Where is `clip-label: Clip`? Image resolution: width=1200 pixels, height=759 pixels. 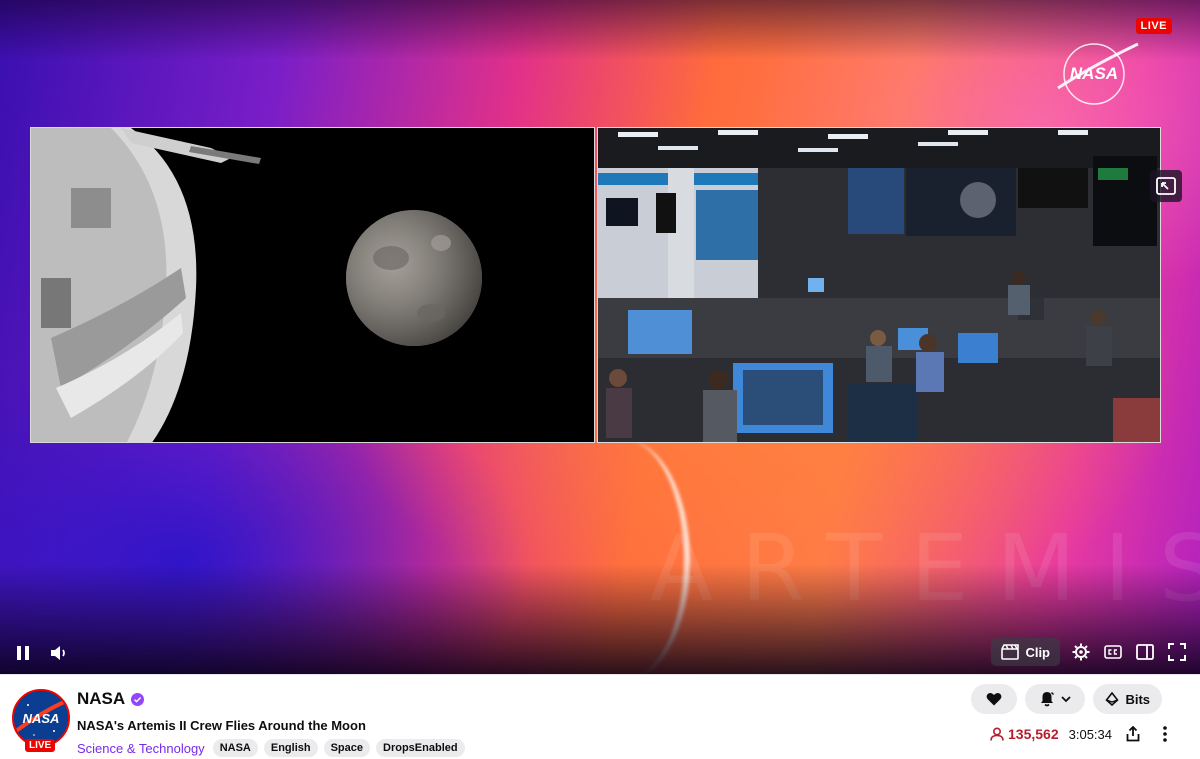 clip-label: Clip is located at coordinates (1037, 652).